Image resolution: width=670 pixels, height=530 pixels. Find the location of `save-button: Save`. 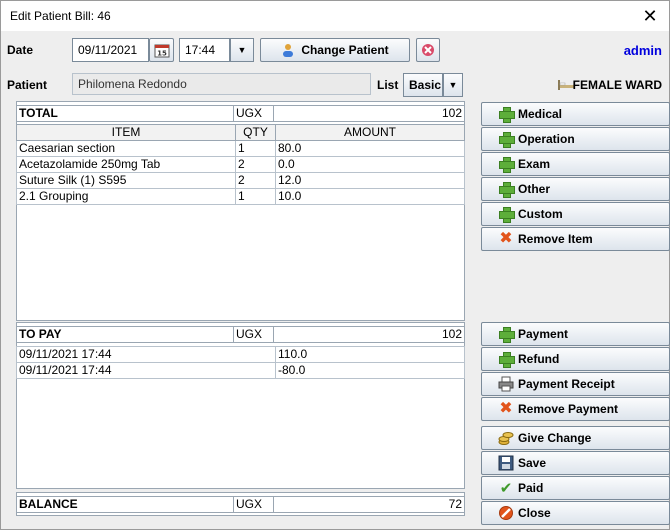

save-button: Save is located at coordinates (575, 463).